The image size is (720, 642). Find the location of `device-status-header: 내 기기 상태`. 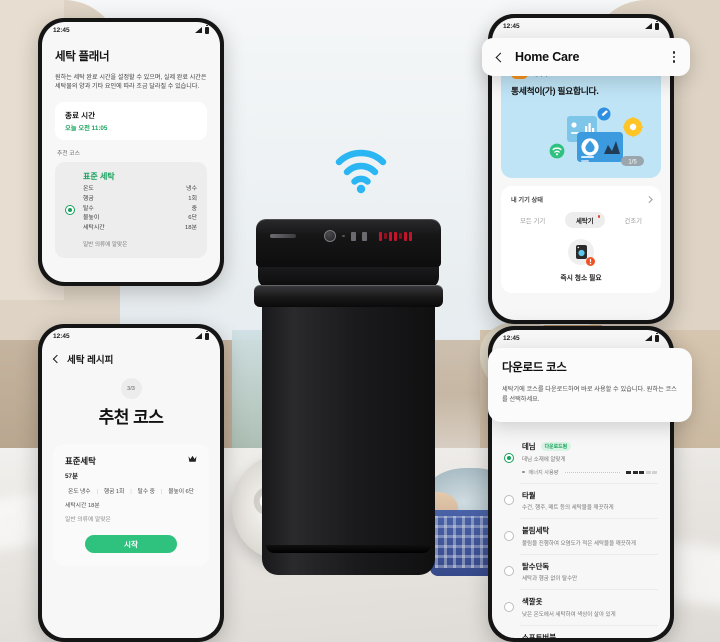

device-status-header: 내 기기 상태 is located at coordinates (581, 199).